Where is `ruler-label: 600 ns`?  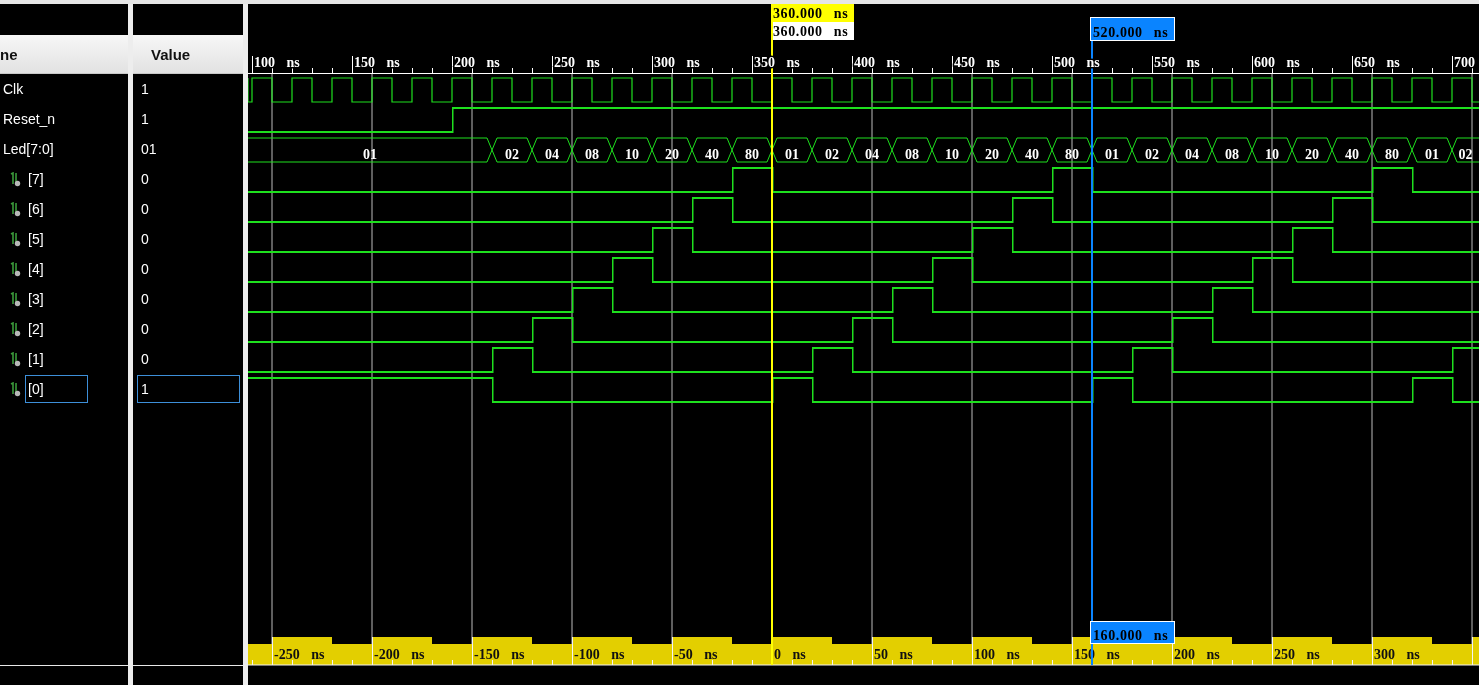 ruler-label: 600 ns is located at coordinates (1277, 62).